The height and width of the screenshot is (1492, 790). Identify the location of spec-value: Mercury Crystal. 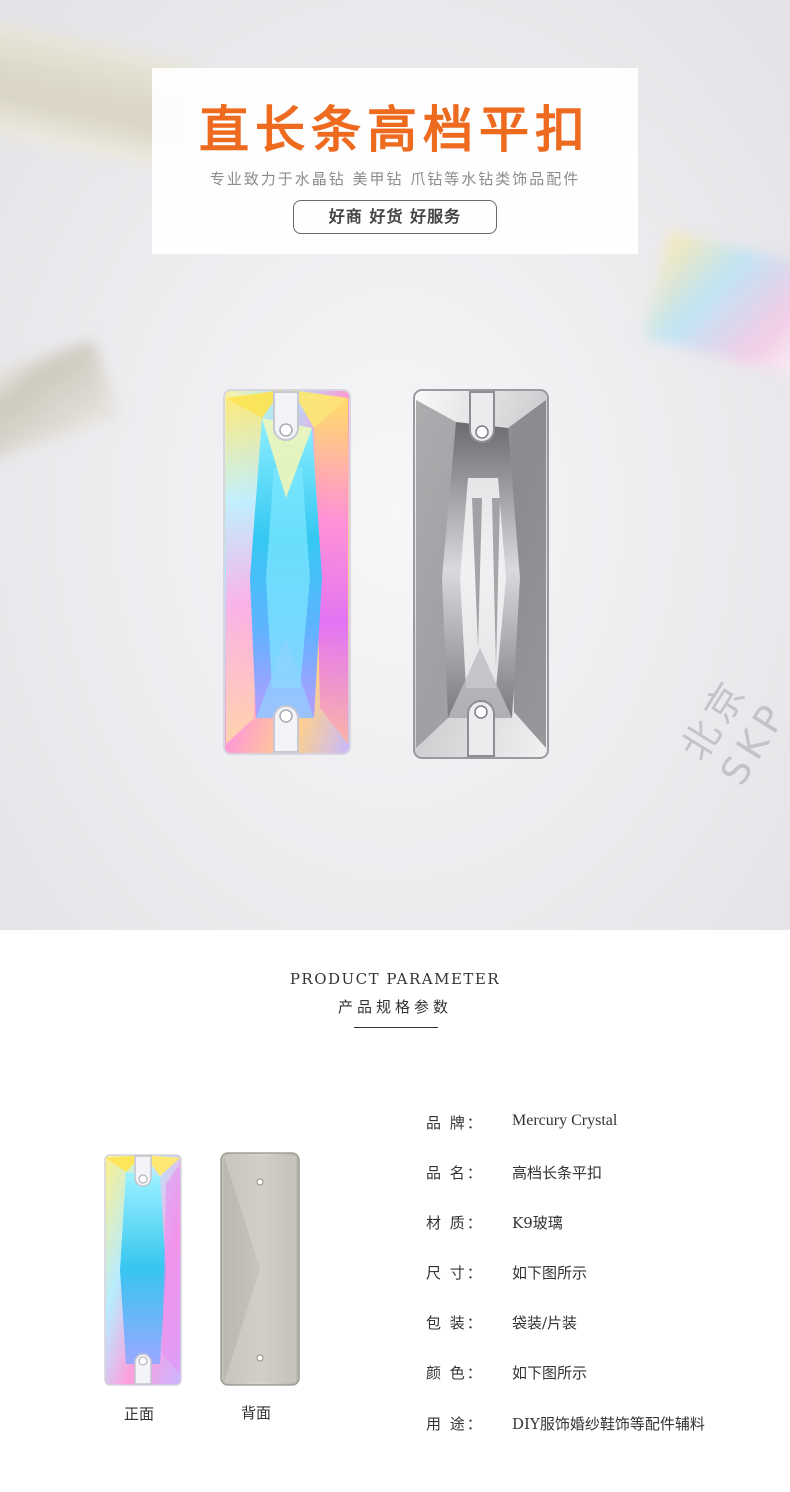
(565, 1120).